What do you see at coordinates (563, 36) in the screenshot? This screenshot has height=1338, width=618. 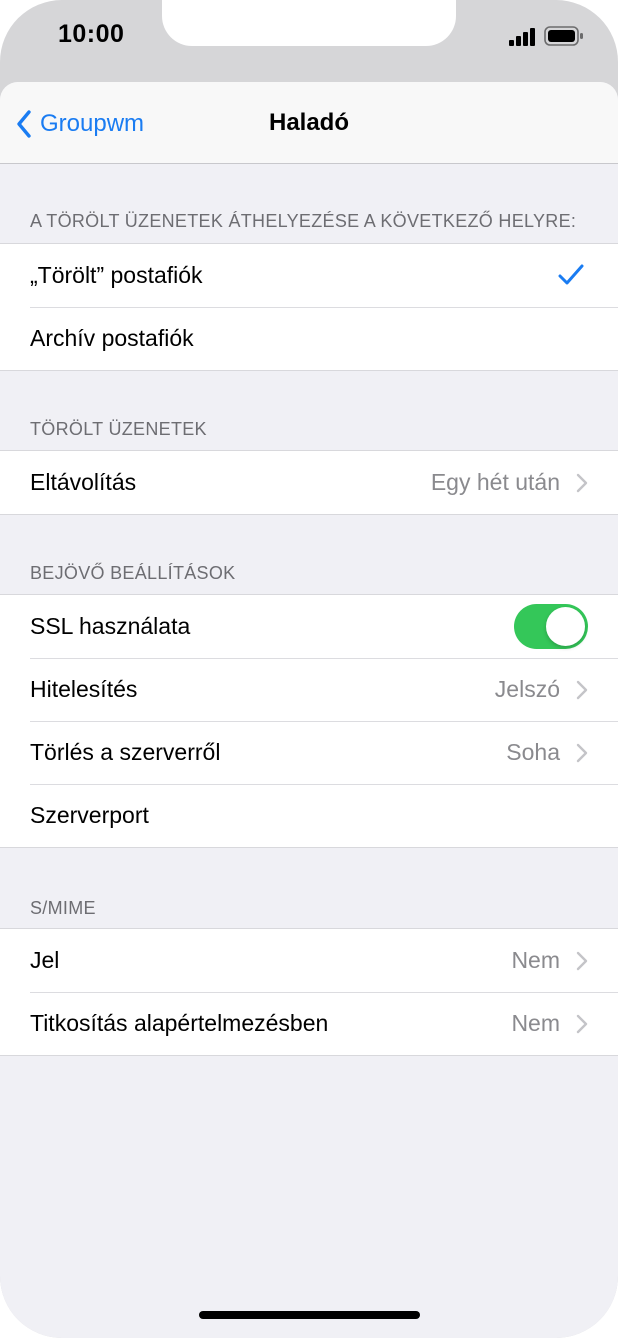 I see `battery-icon` at bounding box center [563, 36].